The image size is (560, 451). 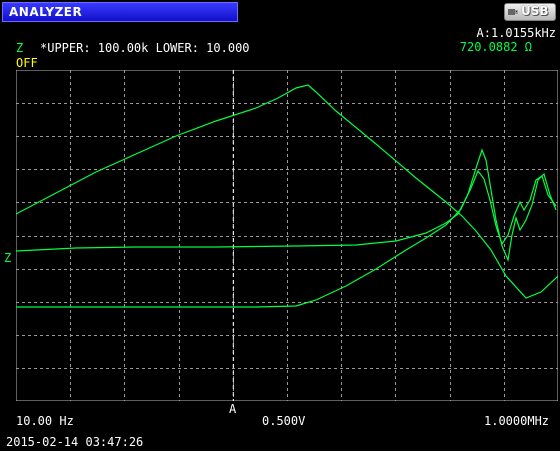 What do you see at coordinates (516, 33) in the screenshot?
I see `cursor-frequency: A:1.0155kHz` at bounding box center [516, 33].